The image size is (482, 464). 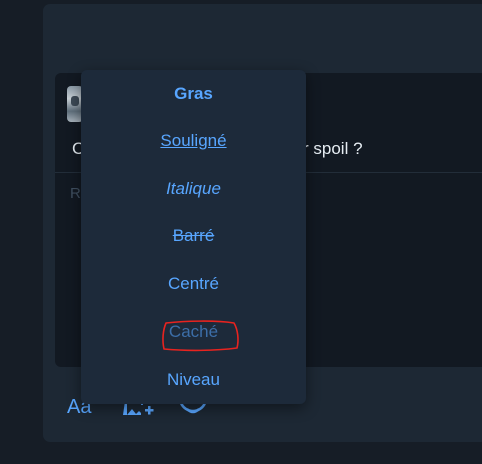 I want to click on menu-item-center: Centré, so click(x=193, y=284).